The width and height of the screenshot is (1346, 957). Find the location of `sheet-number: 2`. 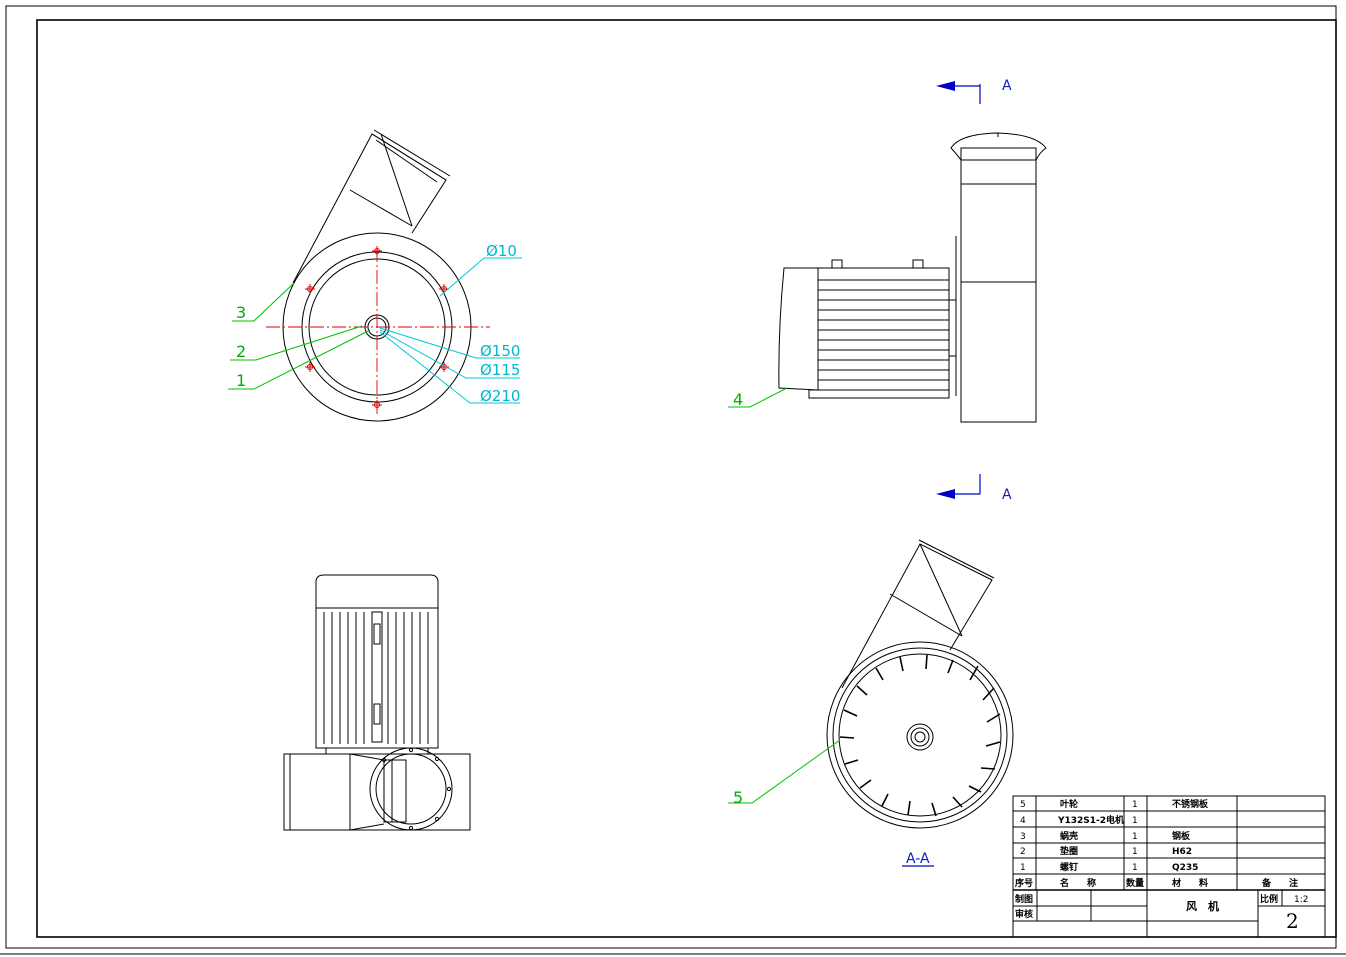

sheet-number: 2 is located at coordinates (1292, 921).